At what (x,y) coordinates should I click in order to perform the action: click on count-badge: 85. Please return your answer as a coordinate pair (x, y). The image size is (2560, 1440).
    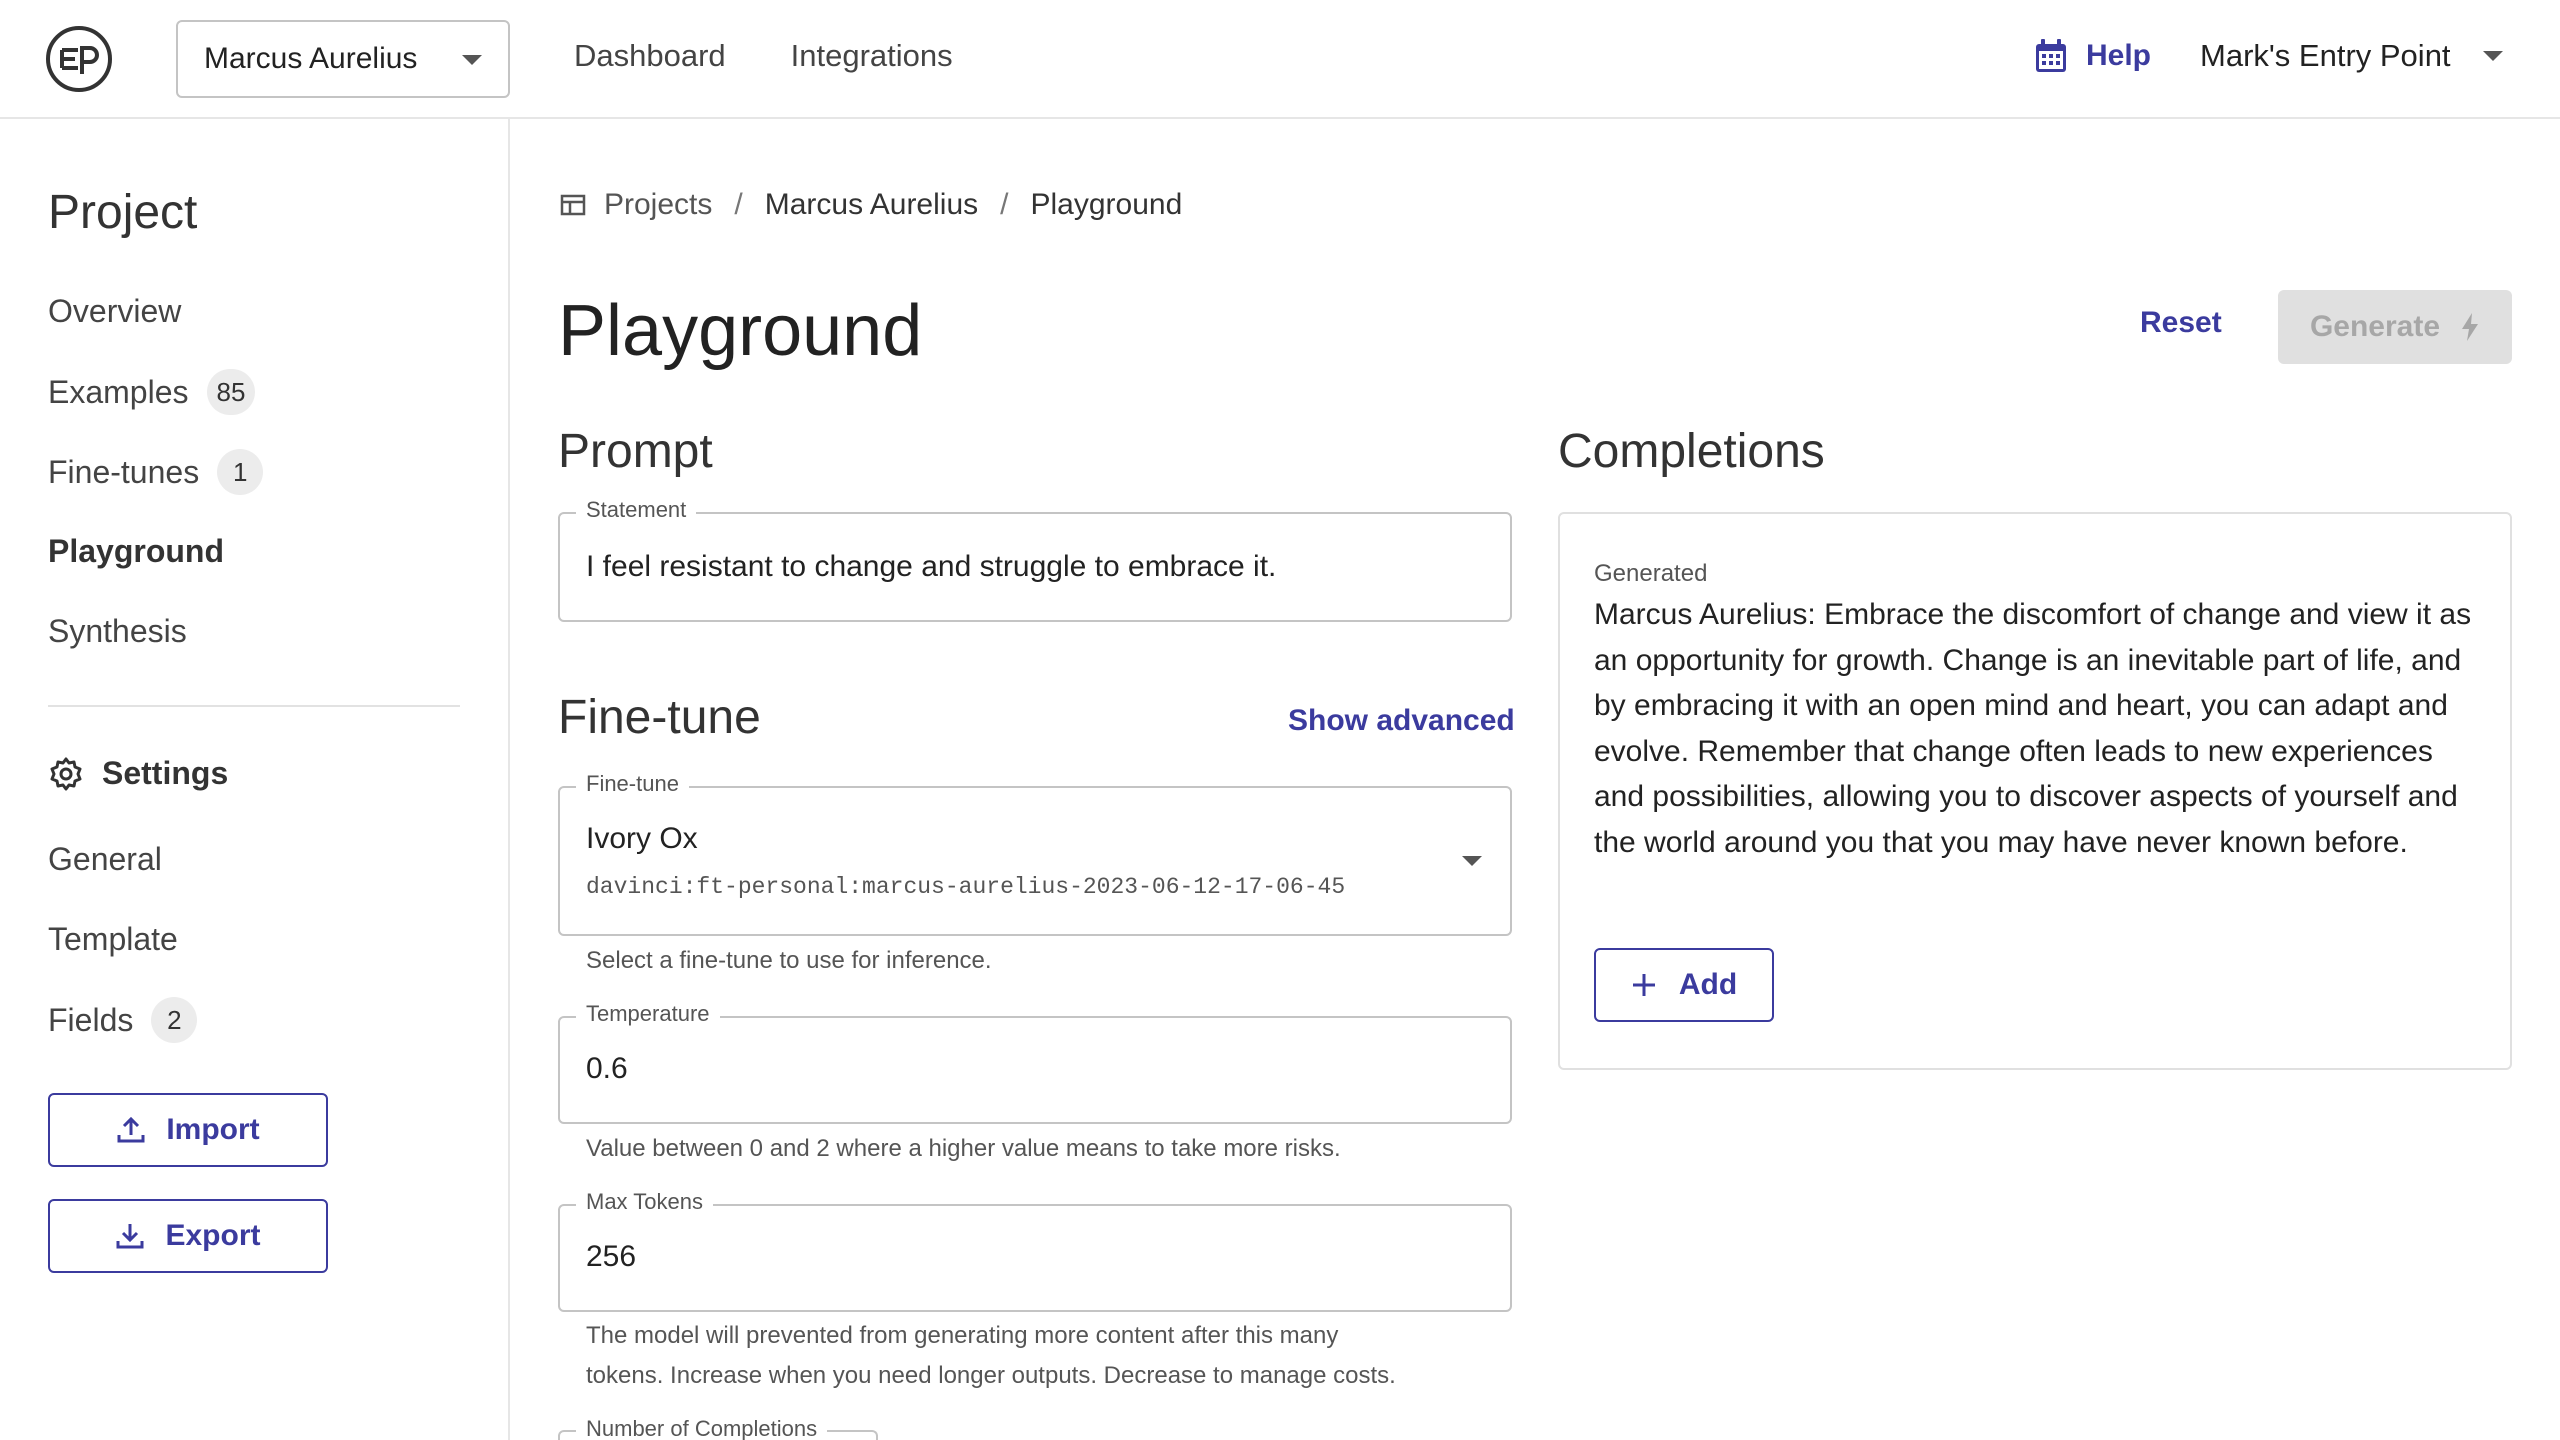
    Looking at the image, I should click on (231, 392).